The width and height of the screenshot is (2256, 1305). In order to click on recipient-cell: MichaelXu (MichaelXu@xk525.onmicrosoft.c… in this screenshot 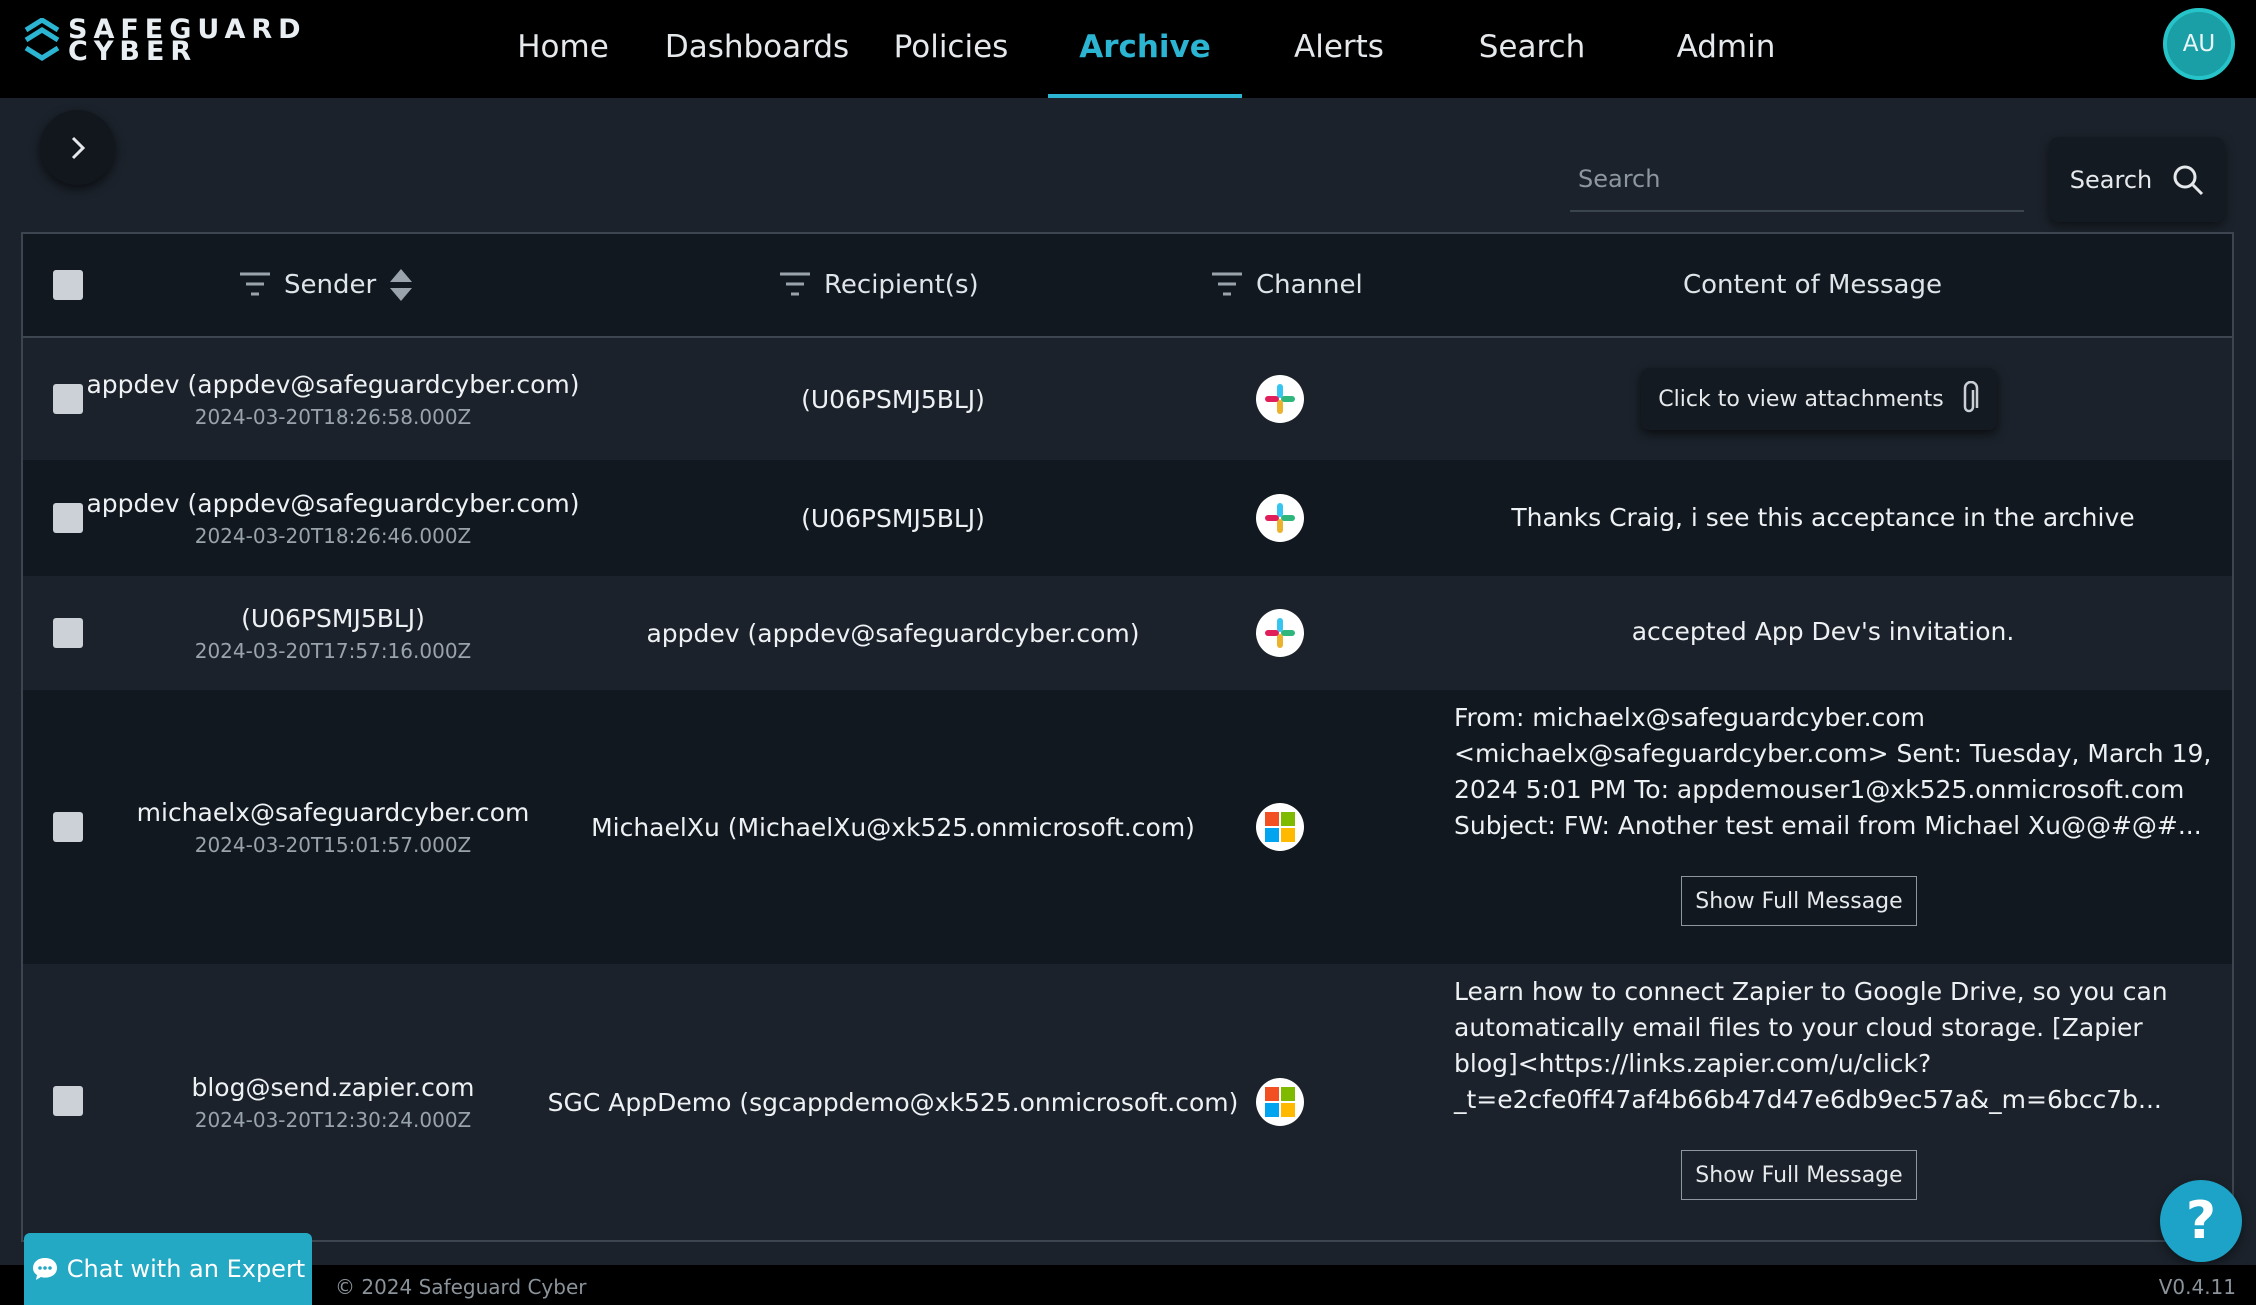, I will do `click(893, 827)`.